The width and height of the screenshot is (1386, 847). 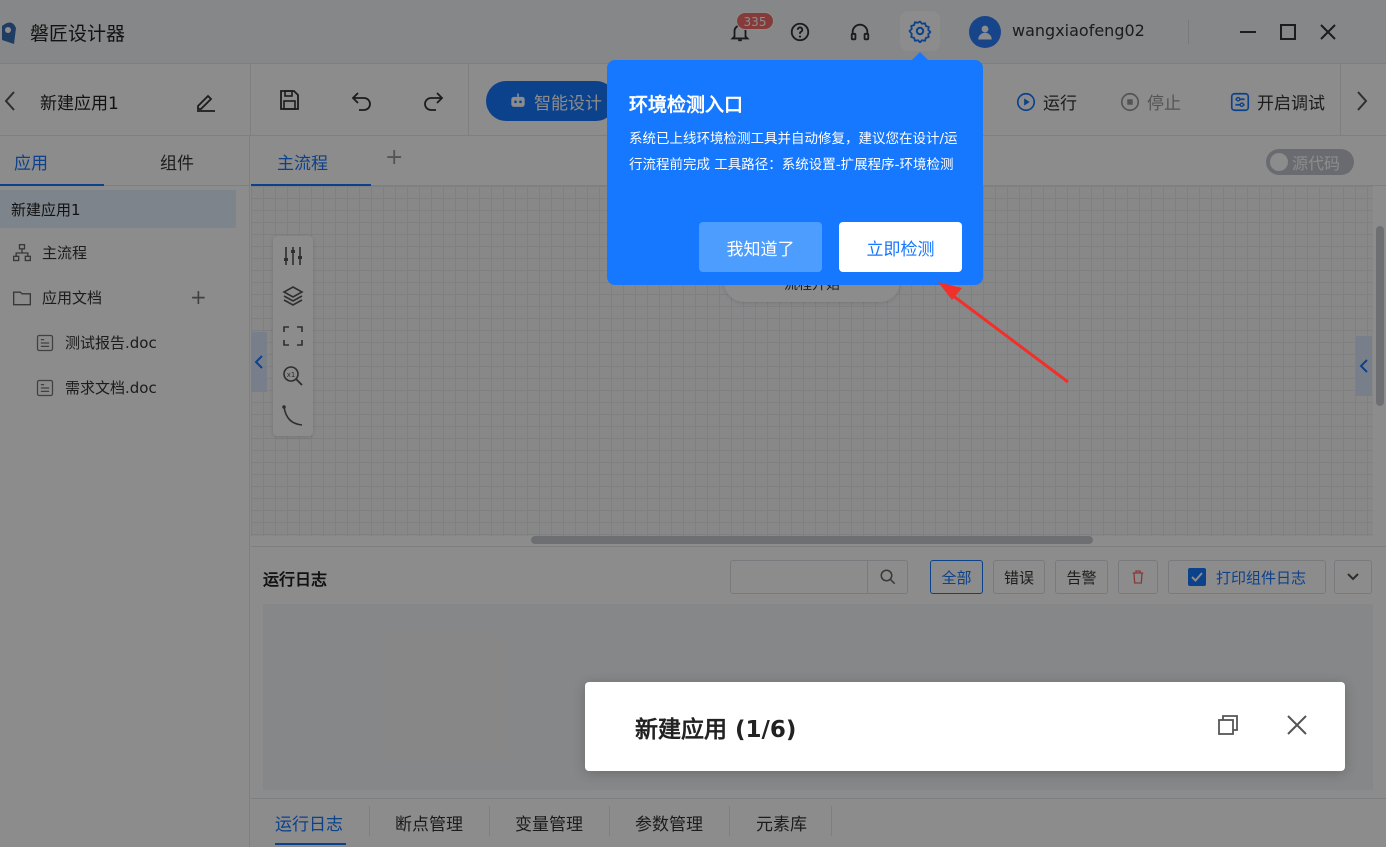 I want to click on got-it-button: 我知道了, so click(x=760, y=247).